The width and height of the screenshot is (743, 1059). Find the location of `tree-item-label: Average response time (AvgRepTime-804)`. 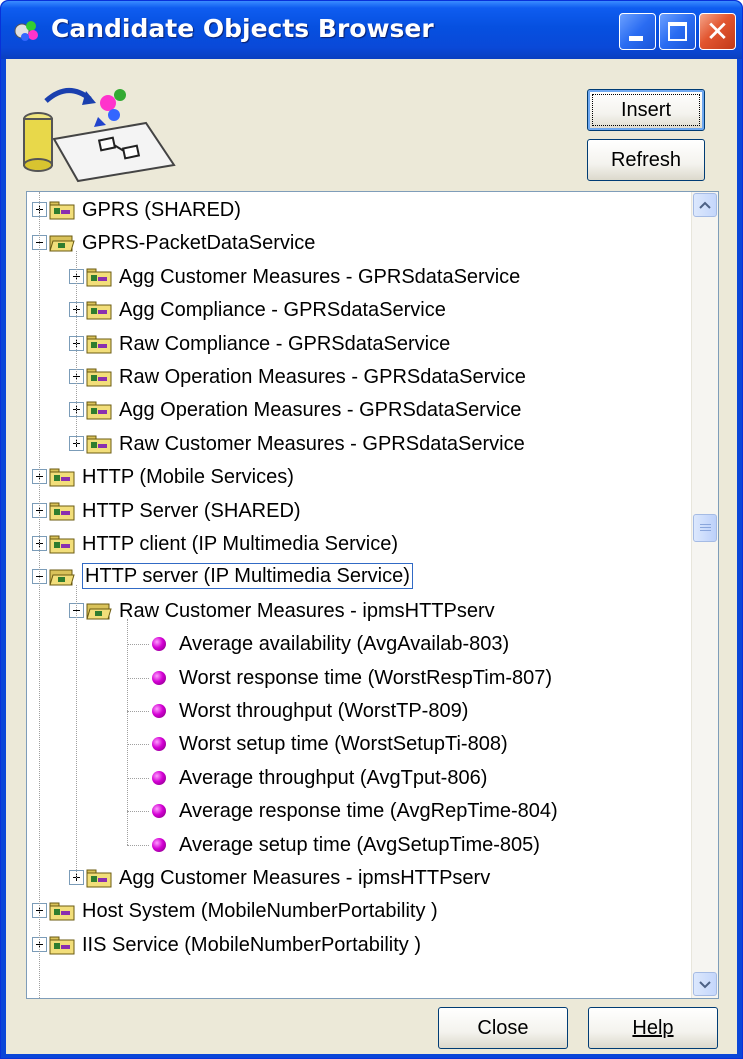

tree-item-label: Average response time (AvgRepTime-804) is located at coordinates (368, 811).